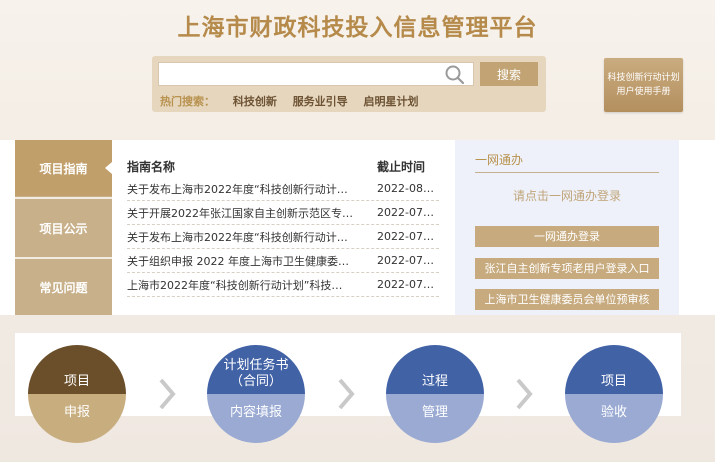 This screenshot has width=715, height=462. I want to click on divider, so click(567, 172).